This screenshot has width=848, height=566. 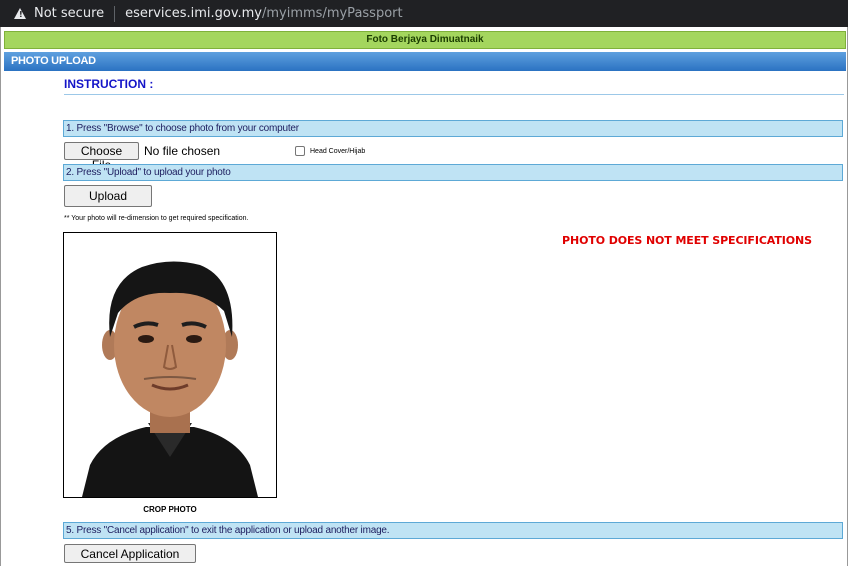 What do you see at coordinates (687, 240) in the screenshot?
I see `specification-error: PHOTO DOES NOT MEET SPECIFICATIONS` at bounding box center [687, 240].